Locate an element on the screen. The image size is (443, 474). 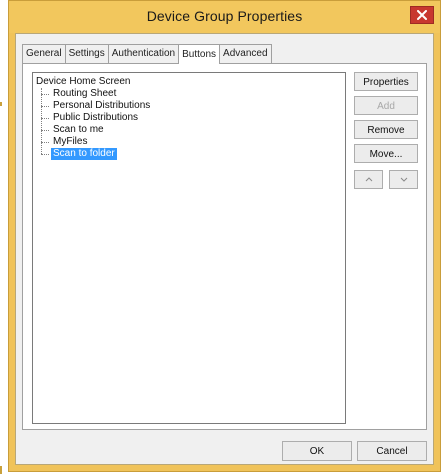
remove-button: Remove is located at coordinates (386, 129).